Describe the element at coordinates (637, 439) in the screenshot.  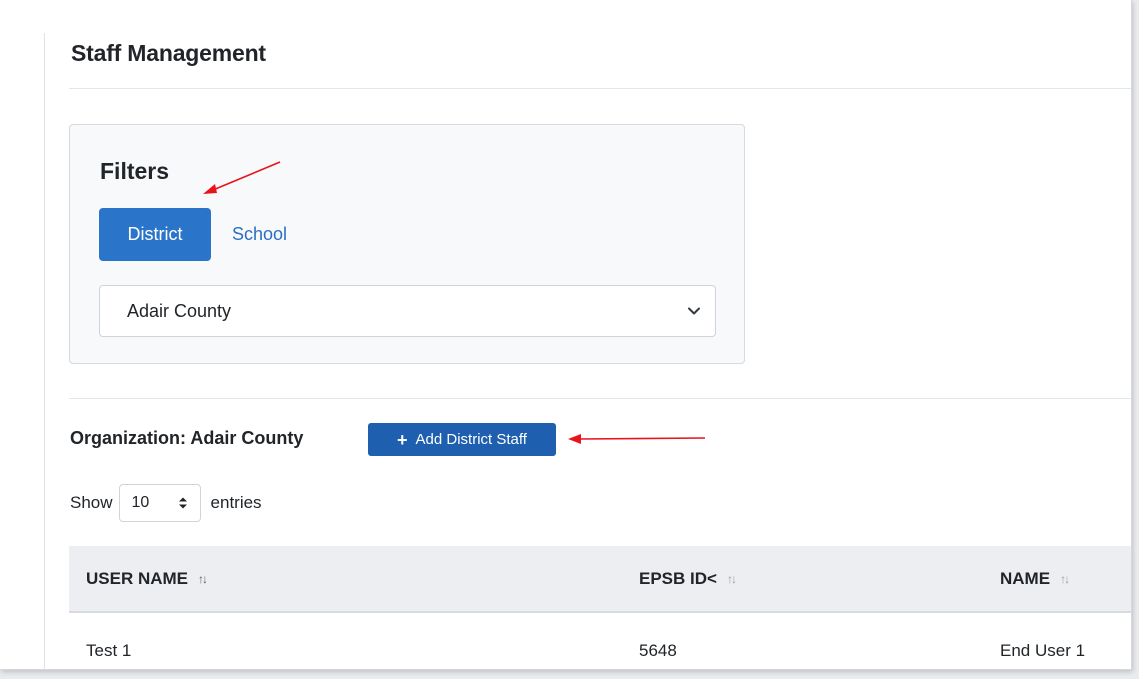
I see `annotation-arrow-add-staff` at that location.